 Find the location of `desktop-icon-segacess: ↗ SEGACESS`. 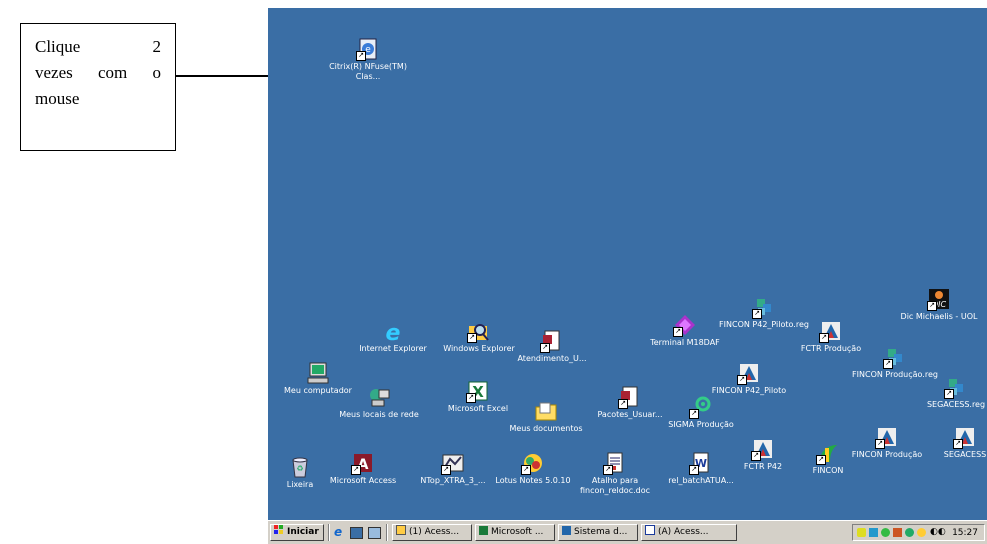

desktop-icon-segacess: ↗ SEGACESS is located at coordinates (953, 443).